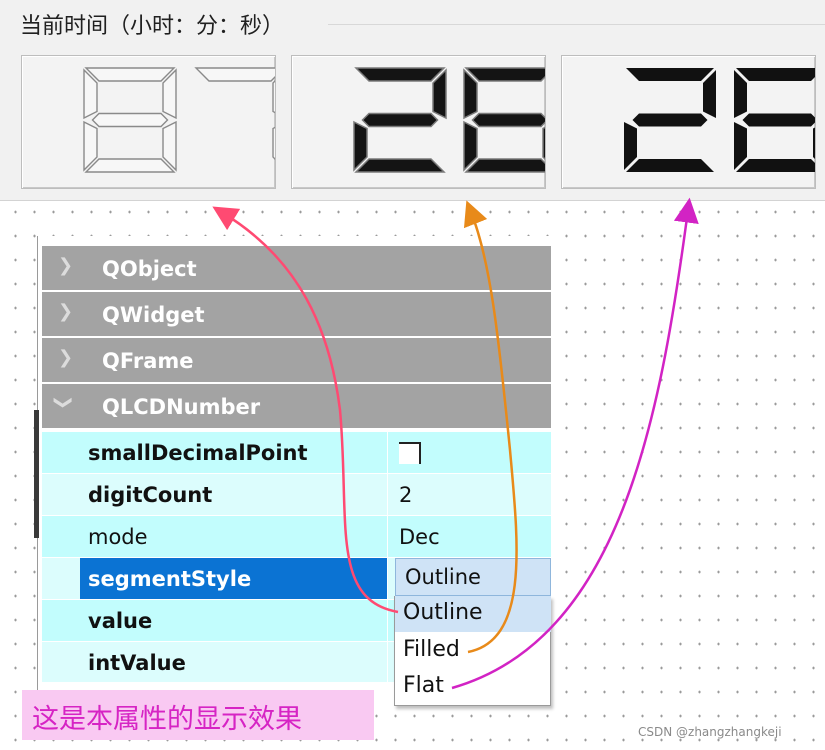  Describe the element at coordinates (710, 732) in the screenshot. I see `watermark: CSDN @zhangzhangkeji` at that location.